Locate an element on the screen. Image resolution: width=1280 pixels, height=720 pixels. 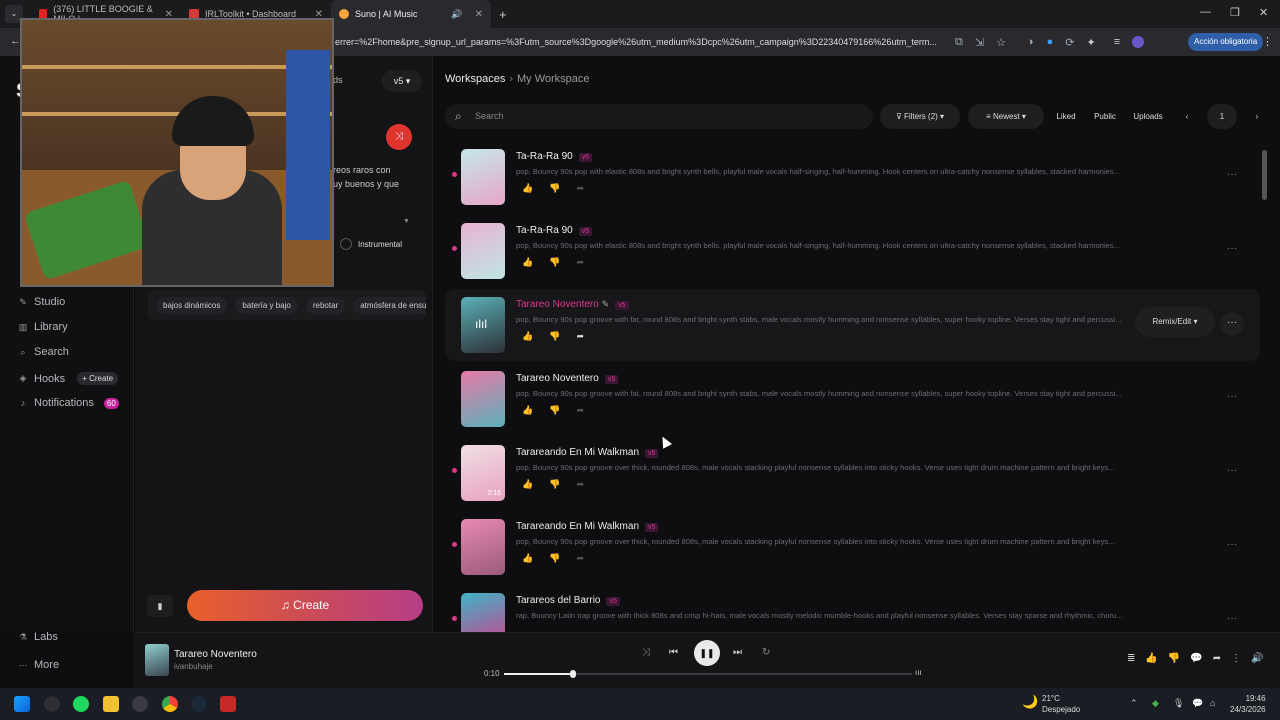
app-icon is located at coordinates (52, 704).